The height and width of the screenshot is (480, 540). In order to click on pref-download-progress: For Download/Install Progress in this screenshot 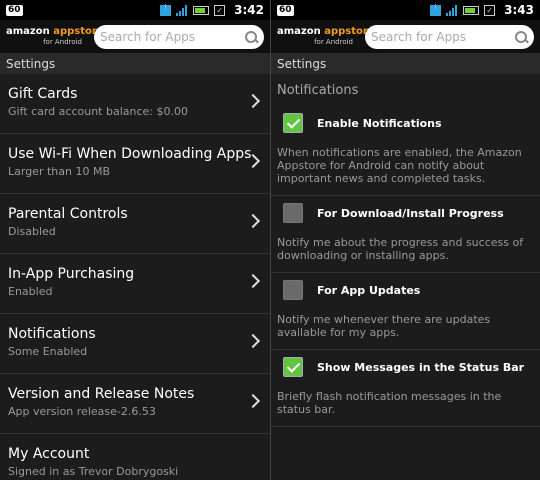, I will do `click(405, 213)`.